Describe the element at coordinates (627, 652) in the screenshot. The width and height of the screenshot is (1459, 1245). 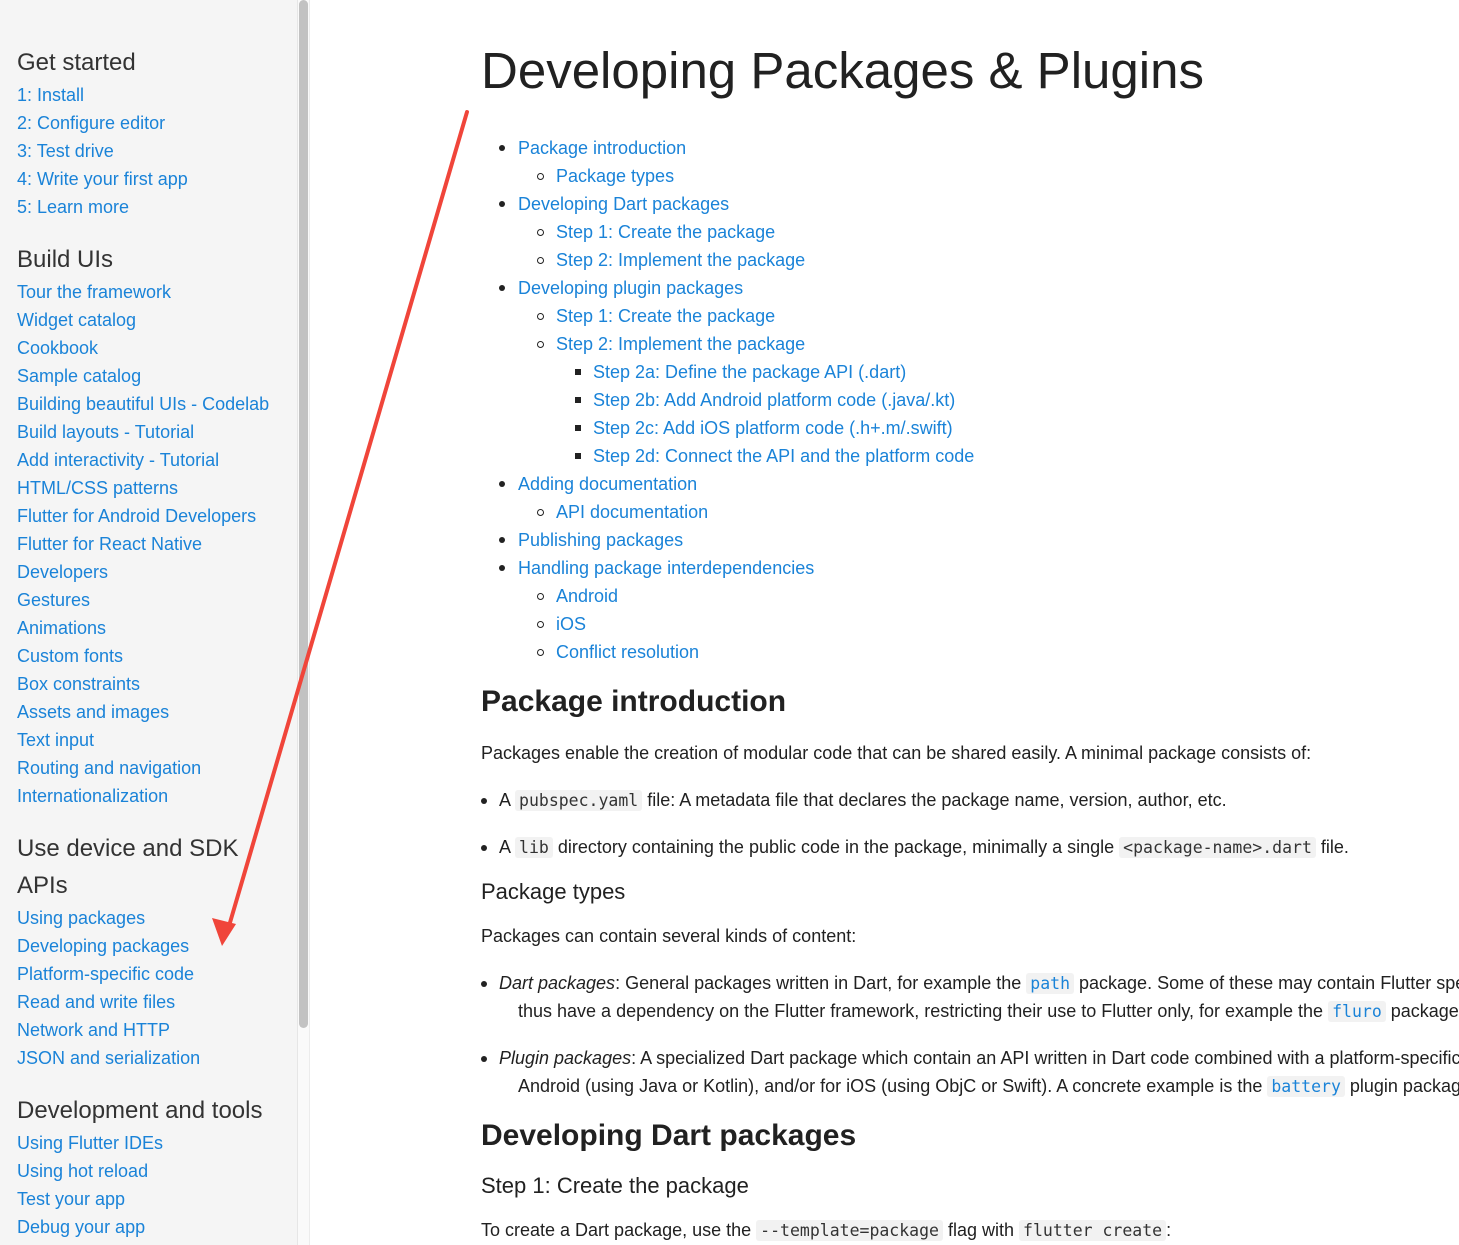
I see `toc-link: Conflict resolution` at that location.